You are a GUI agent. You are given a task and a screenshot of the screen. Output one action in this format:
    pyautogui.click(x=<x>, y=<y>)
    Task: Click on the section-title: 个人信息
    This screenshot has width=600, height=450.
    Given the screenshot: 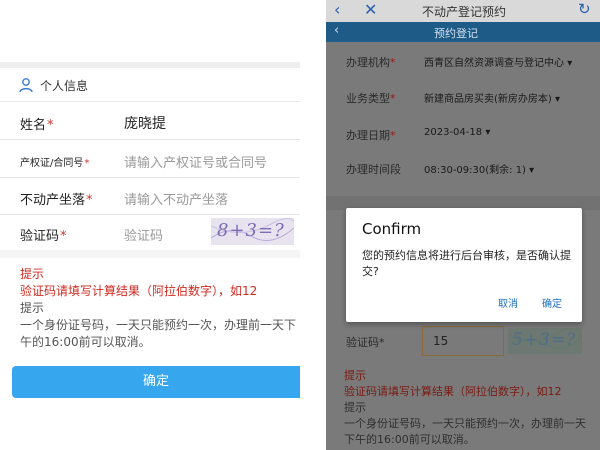 What is the action you would take?
    pyautogui.click(x=64, y=86)
    